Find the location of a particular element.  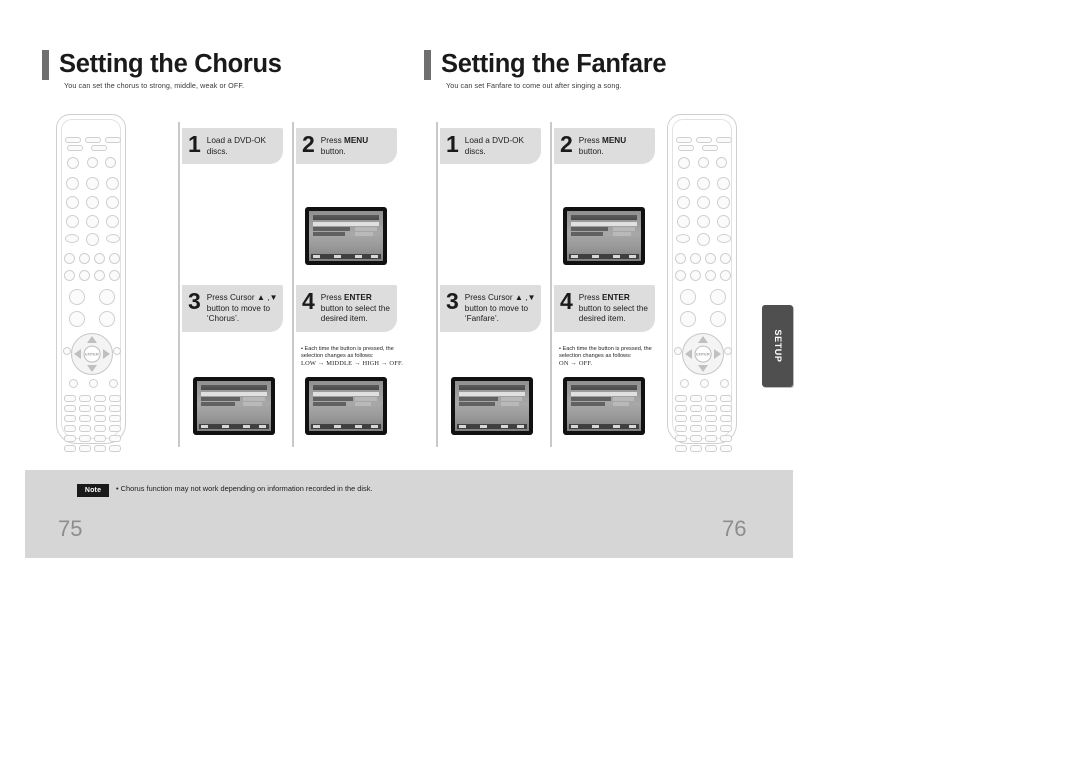

step-number: 1 is located at coordinates (194, 144).